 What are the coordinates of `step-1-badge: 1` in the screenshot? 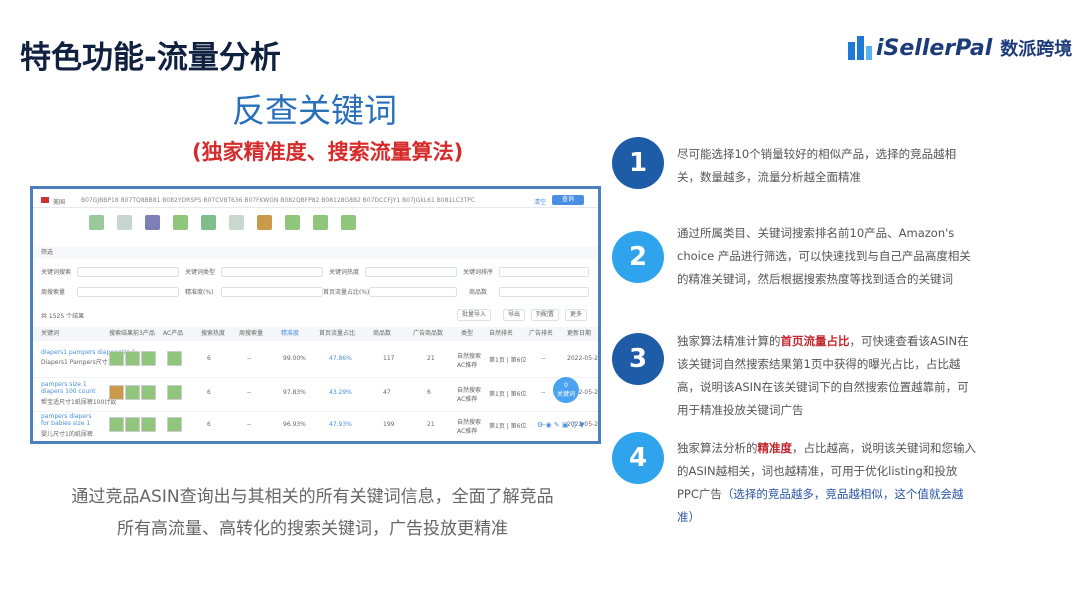 It's located at (638, 163).